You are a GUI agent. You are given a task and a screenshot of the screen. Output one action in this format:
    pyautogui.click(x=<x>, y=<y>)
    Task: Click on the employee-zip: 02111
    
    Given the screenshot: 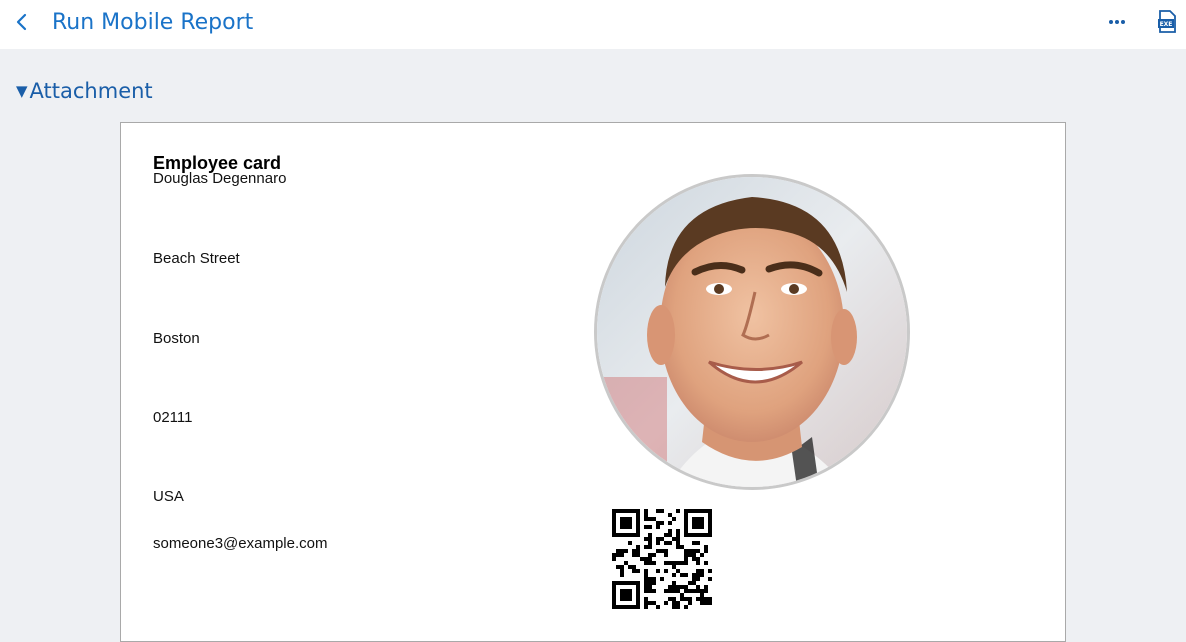 What is the action you would take?
    pyautogui.click(x=173, y=417)
    